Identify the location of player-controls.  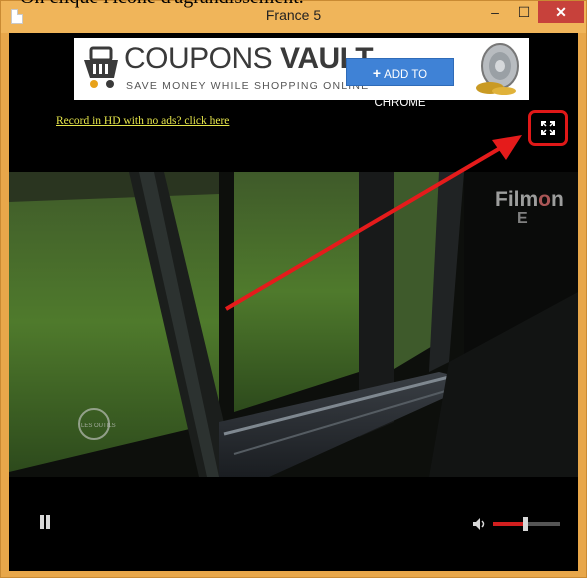
(293, 525).